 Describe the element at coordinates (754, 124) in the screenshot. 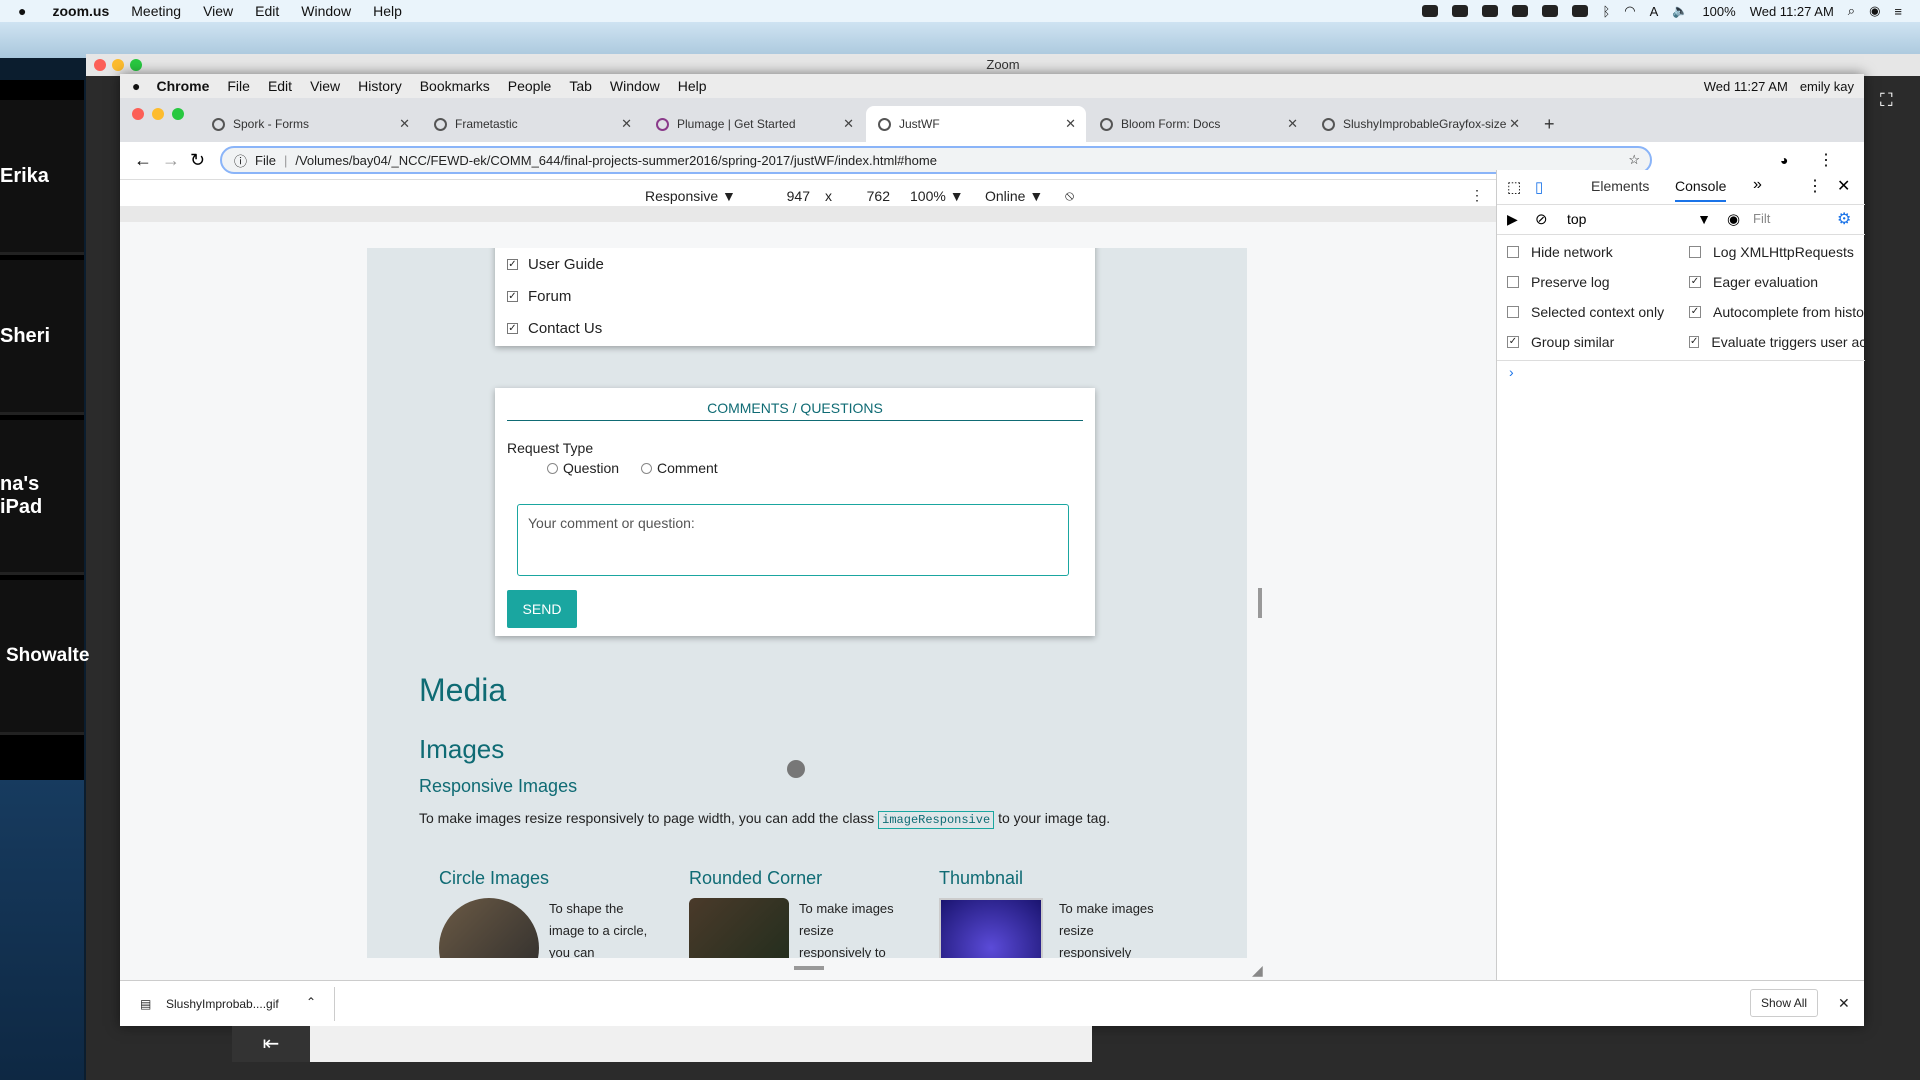

I see `tab-plumage: Plumage | Get Started ✕` at that location.